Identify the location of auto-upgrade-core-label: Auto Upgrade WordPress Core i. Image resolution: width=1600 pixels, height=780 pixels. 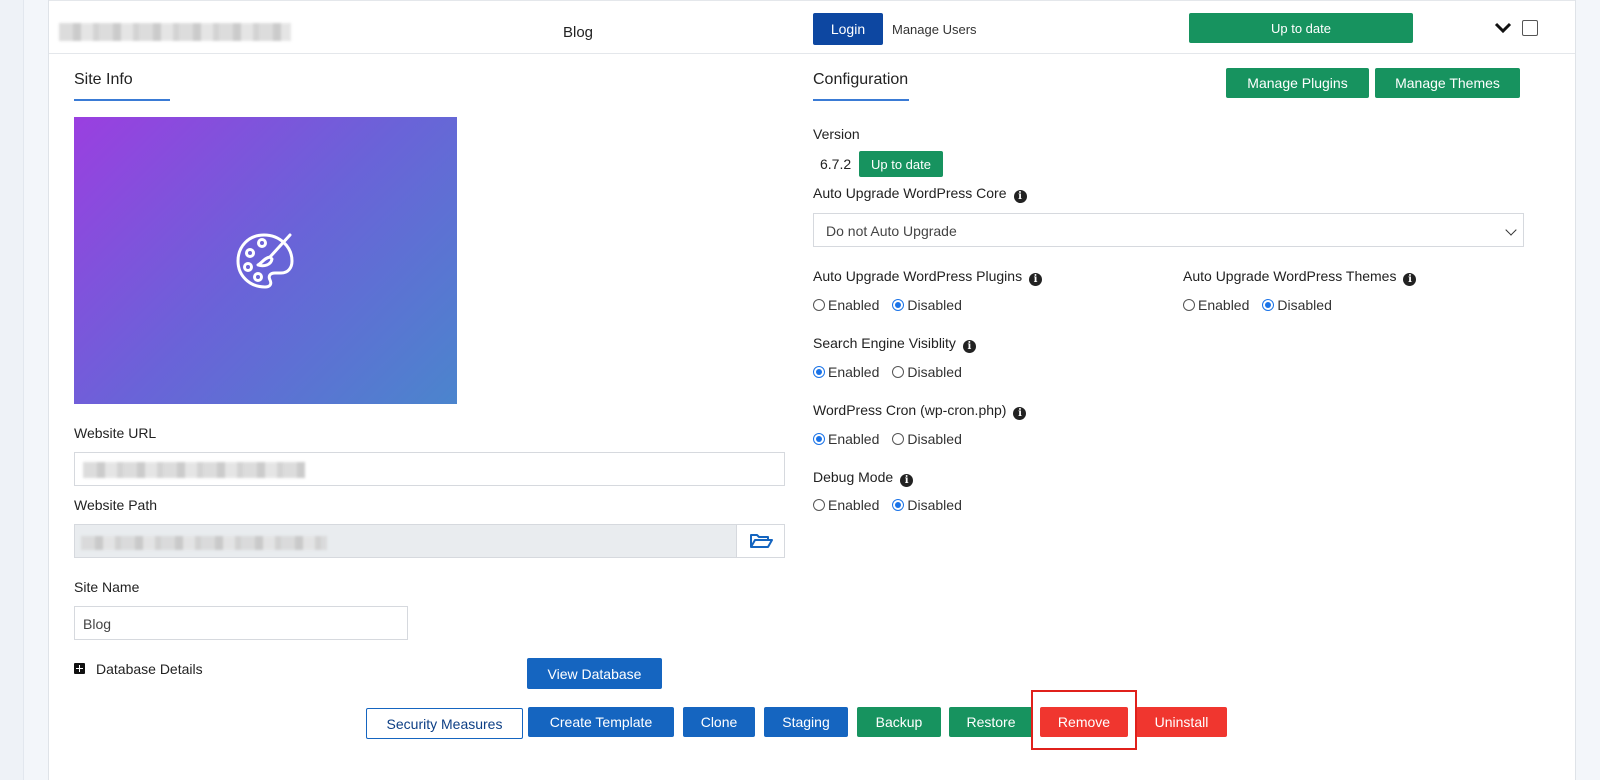
(920, 194).